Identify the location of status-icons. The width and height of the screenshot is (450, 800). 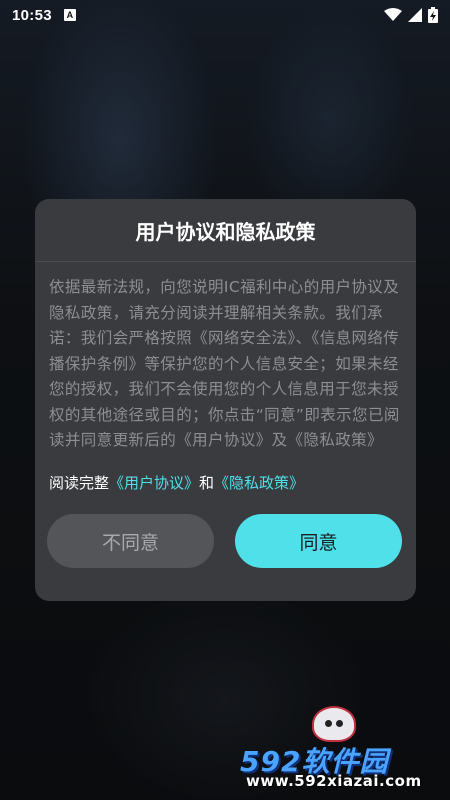
(411, 15).